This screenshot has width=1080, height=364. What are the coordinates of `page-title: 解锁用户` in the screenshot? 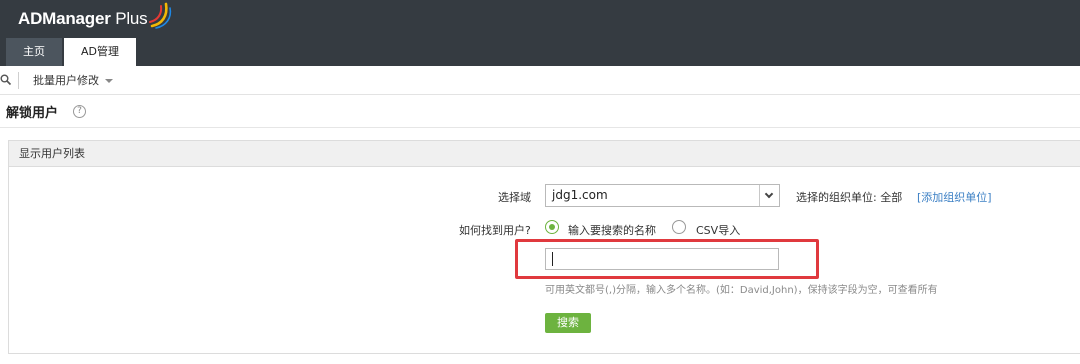 It's located at (32, 113).